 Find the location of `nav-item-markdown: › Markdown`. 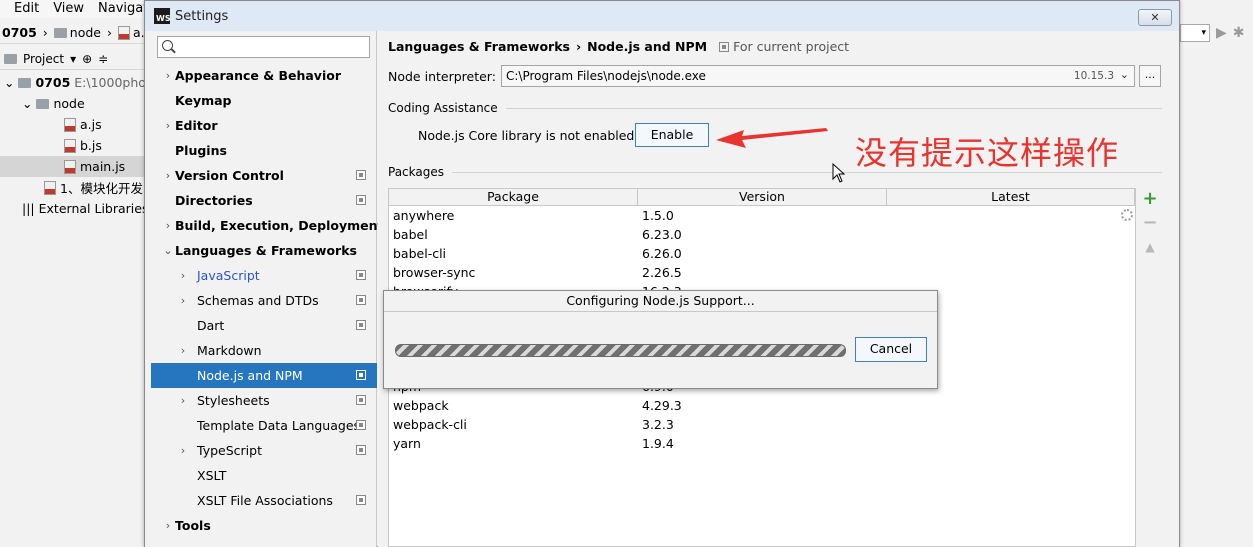

nav-item-markdown: › Markdown is located at coordinates (264, 350).